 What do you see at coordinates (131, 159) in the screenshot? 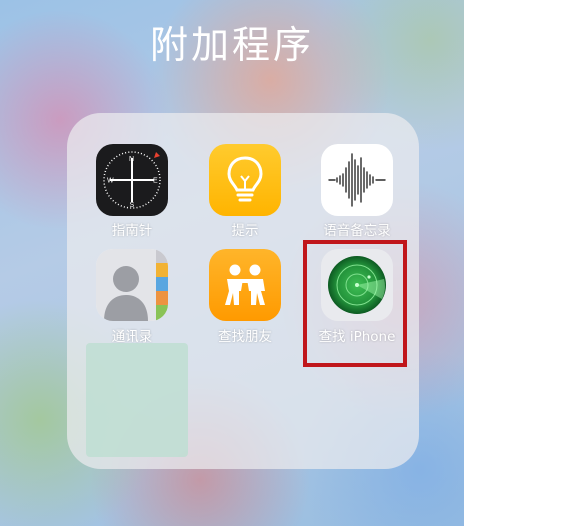
I see `svg-text: N` at bounding box center [131, 159].